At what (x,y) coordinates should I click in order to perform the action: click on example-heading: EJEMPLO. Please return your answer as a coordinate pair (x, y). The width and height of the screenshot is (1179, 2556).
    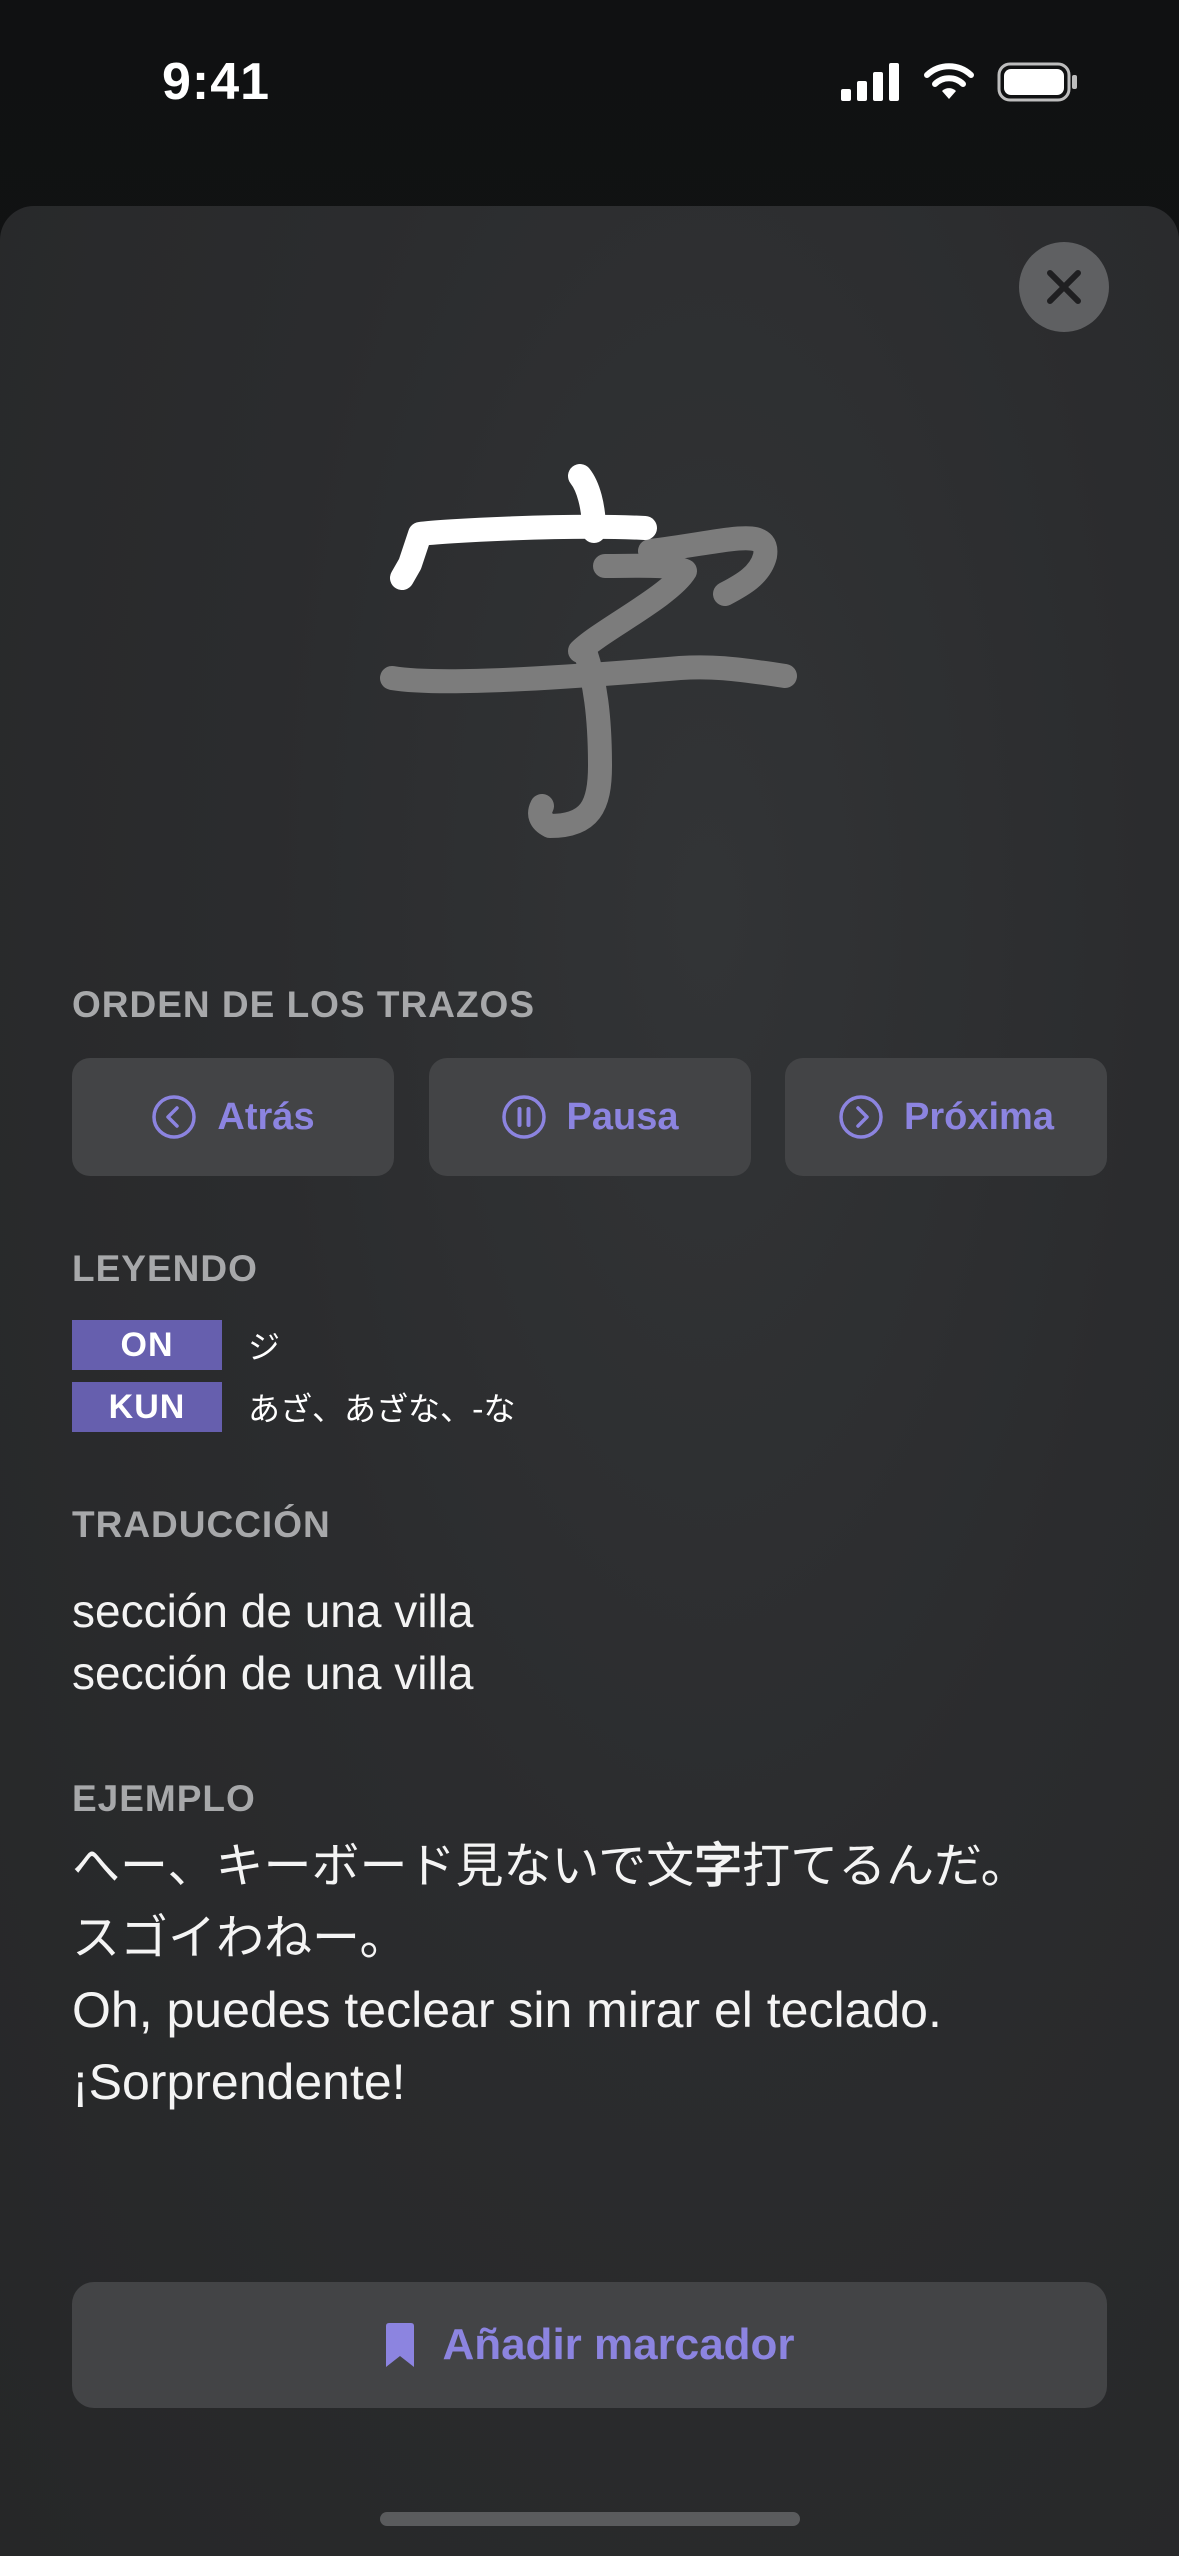
    Looking at the image, I should click on (164, 1798).